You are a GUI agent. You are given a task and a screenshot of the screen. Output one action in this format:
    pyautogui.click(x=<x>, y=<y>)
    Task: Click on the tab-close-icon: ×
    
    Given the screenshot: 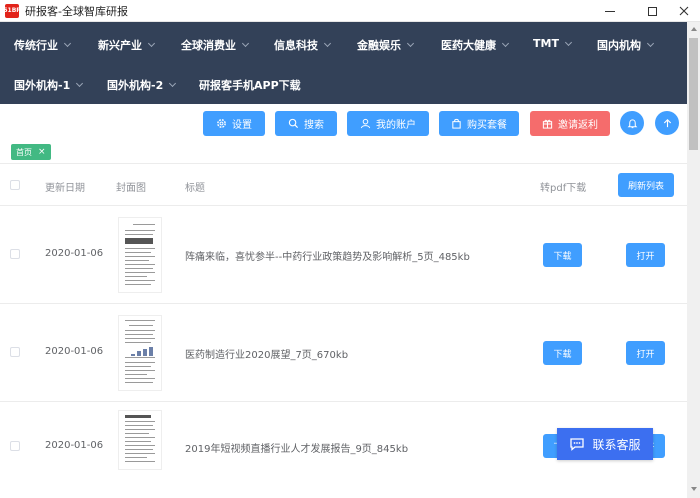 What is the action you would take?
    pyautogui.click(x=42, y=152)
    